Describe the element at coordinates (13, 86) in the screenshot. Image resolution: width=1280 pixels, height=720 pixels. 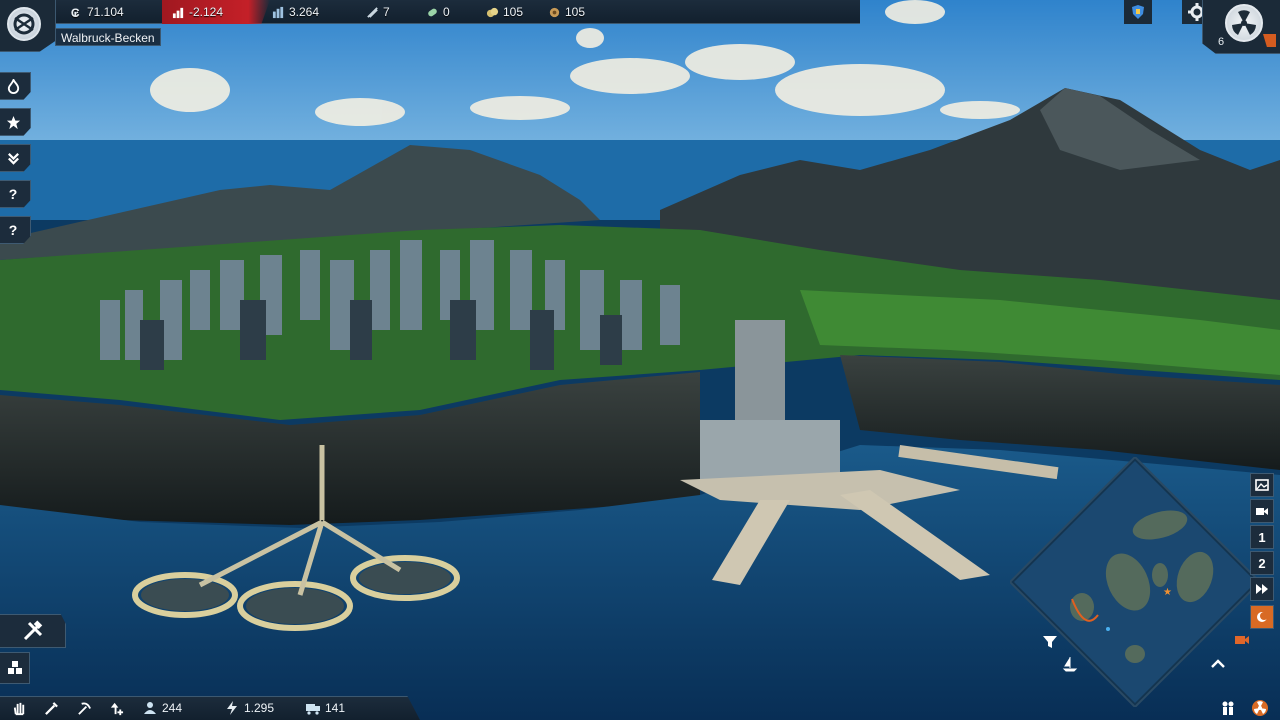
I see `fire-icon` at that location.